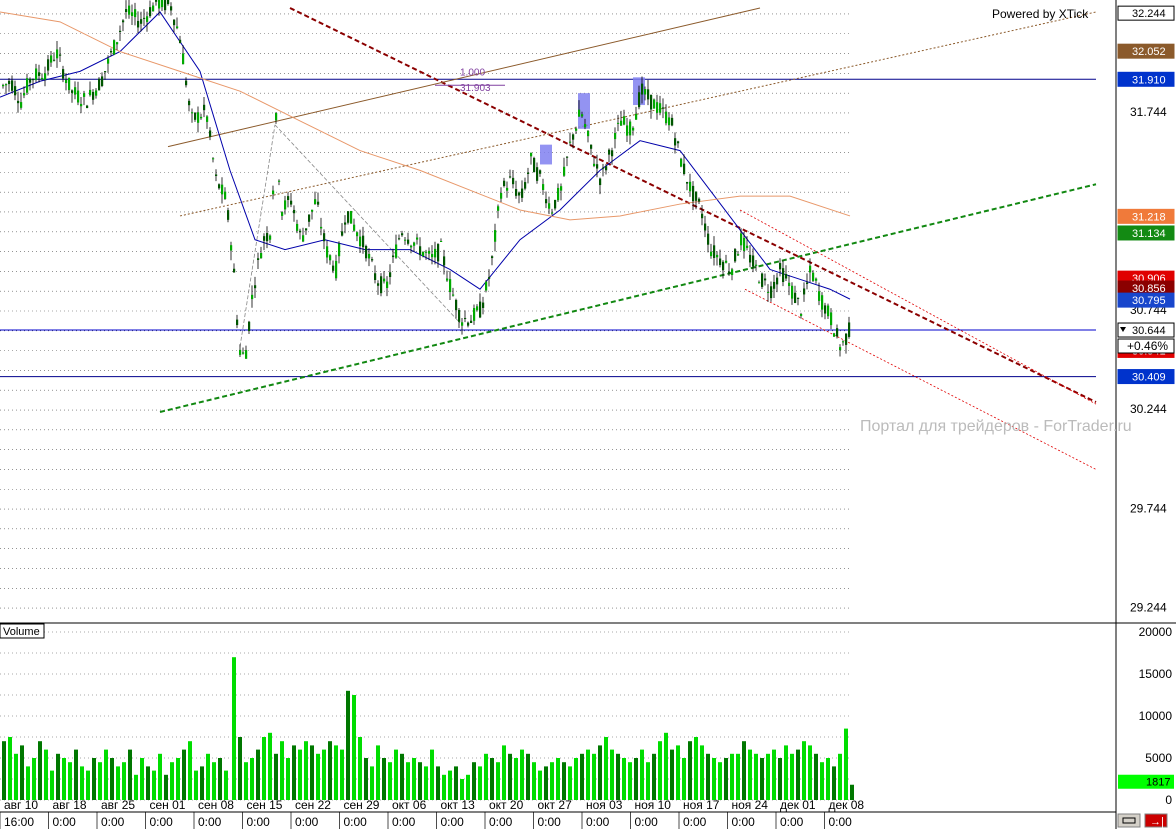 The height and width of the screenshot is (834, 1176). I want to click on date-tick-label: сен 01, so click(168, 805).